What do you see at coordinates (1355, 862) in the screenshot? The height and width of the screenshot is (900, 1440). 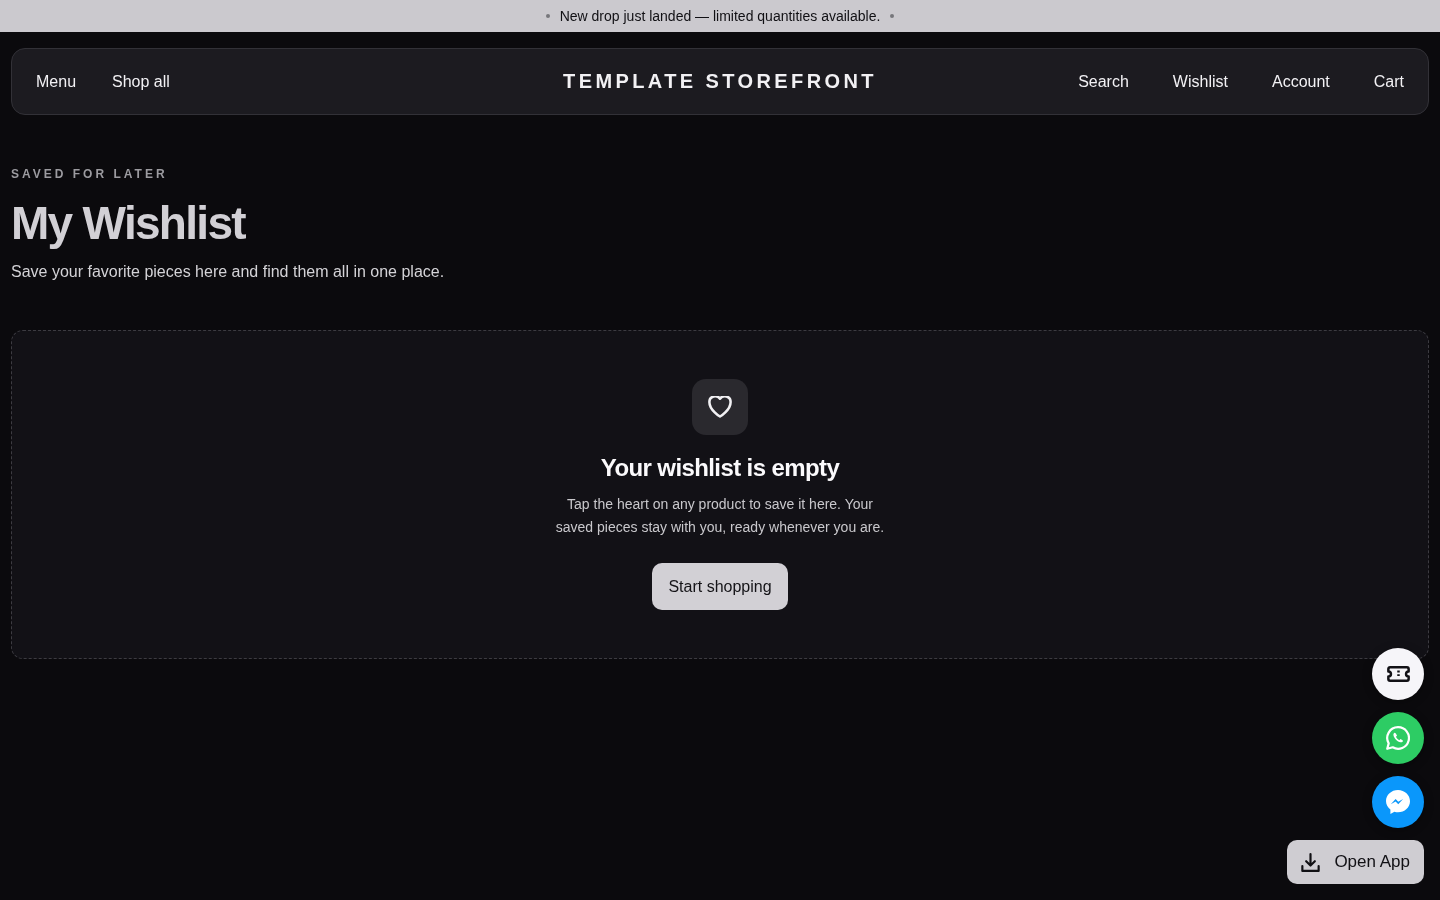 I see `open-app-button: Open App` at bounding box center [1355, 862].